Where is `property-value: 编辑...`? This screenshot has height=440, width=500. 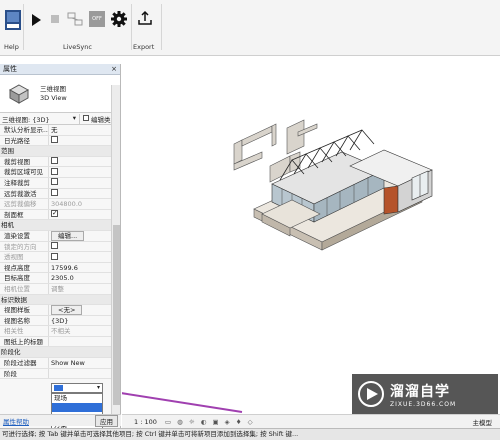 property-value: 编辑... is located at coordinates (84, 235).